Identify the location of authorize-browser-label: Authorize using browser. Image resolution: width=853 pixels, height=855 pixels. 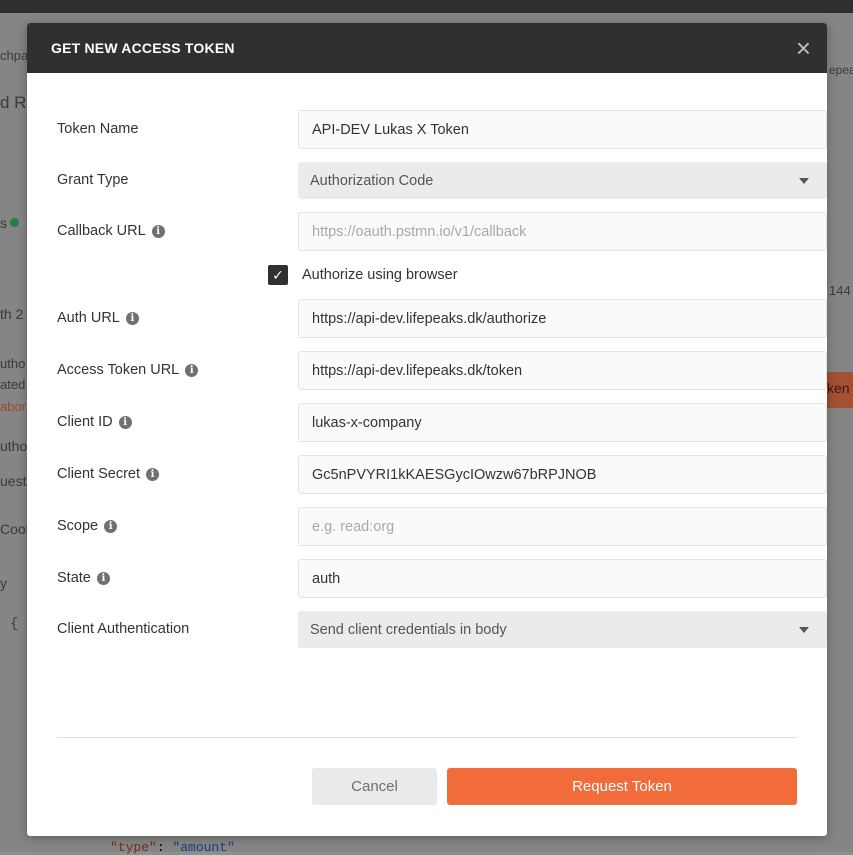
(380, 275).